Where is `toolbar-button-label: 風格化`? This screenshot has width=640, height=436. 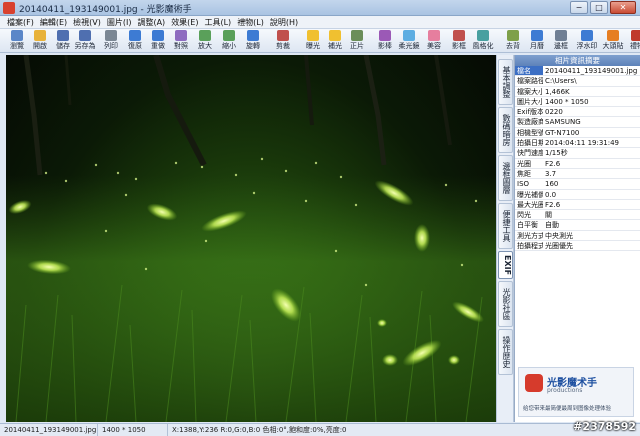 toolbar-button-label: 風格化 is located at coordinates (483, 46).